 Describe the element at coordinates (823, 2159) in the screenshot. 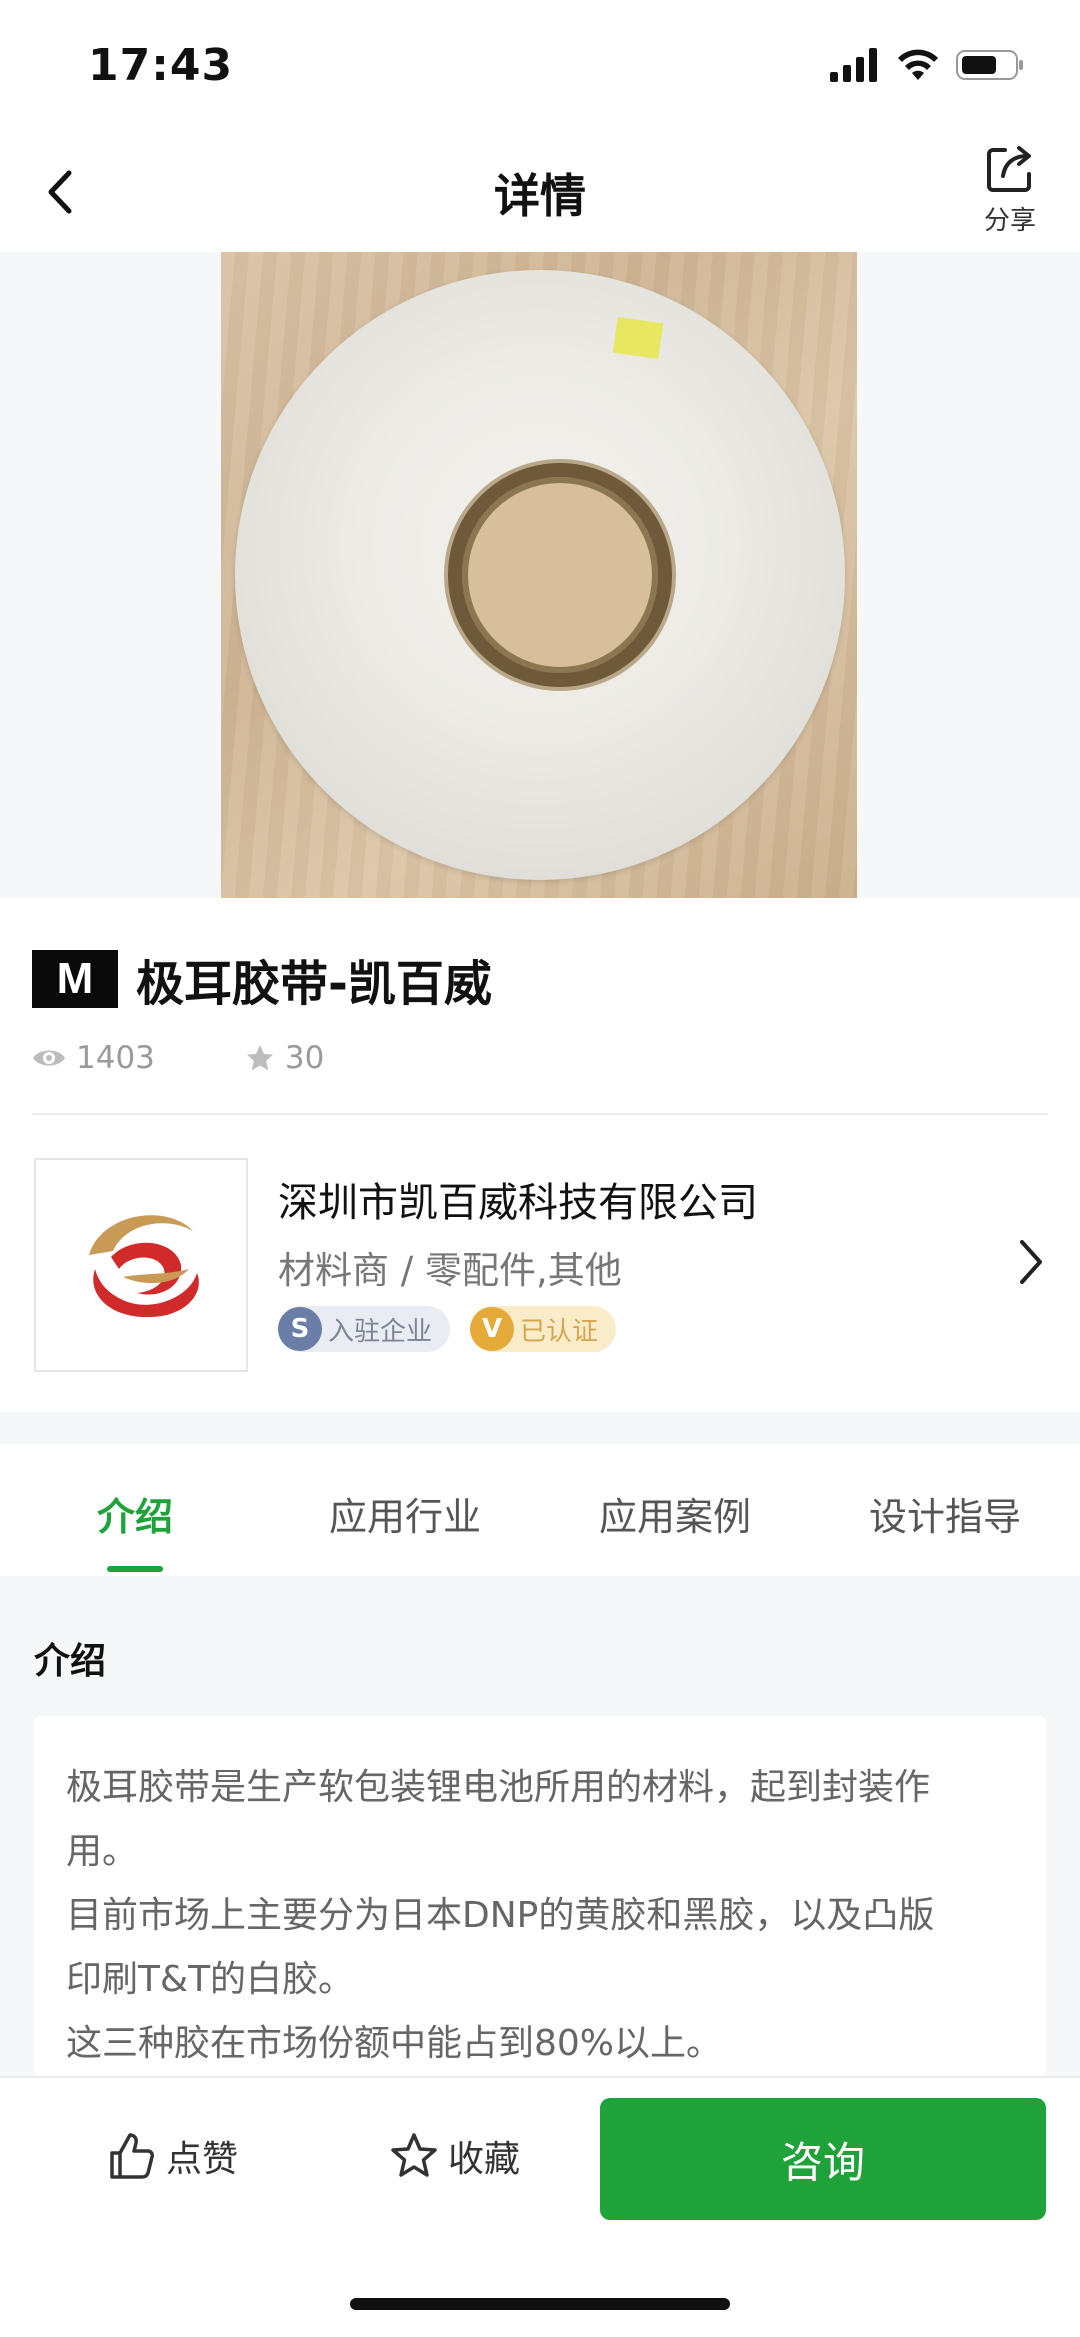

I see `consult-button: 咨询` at that location.